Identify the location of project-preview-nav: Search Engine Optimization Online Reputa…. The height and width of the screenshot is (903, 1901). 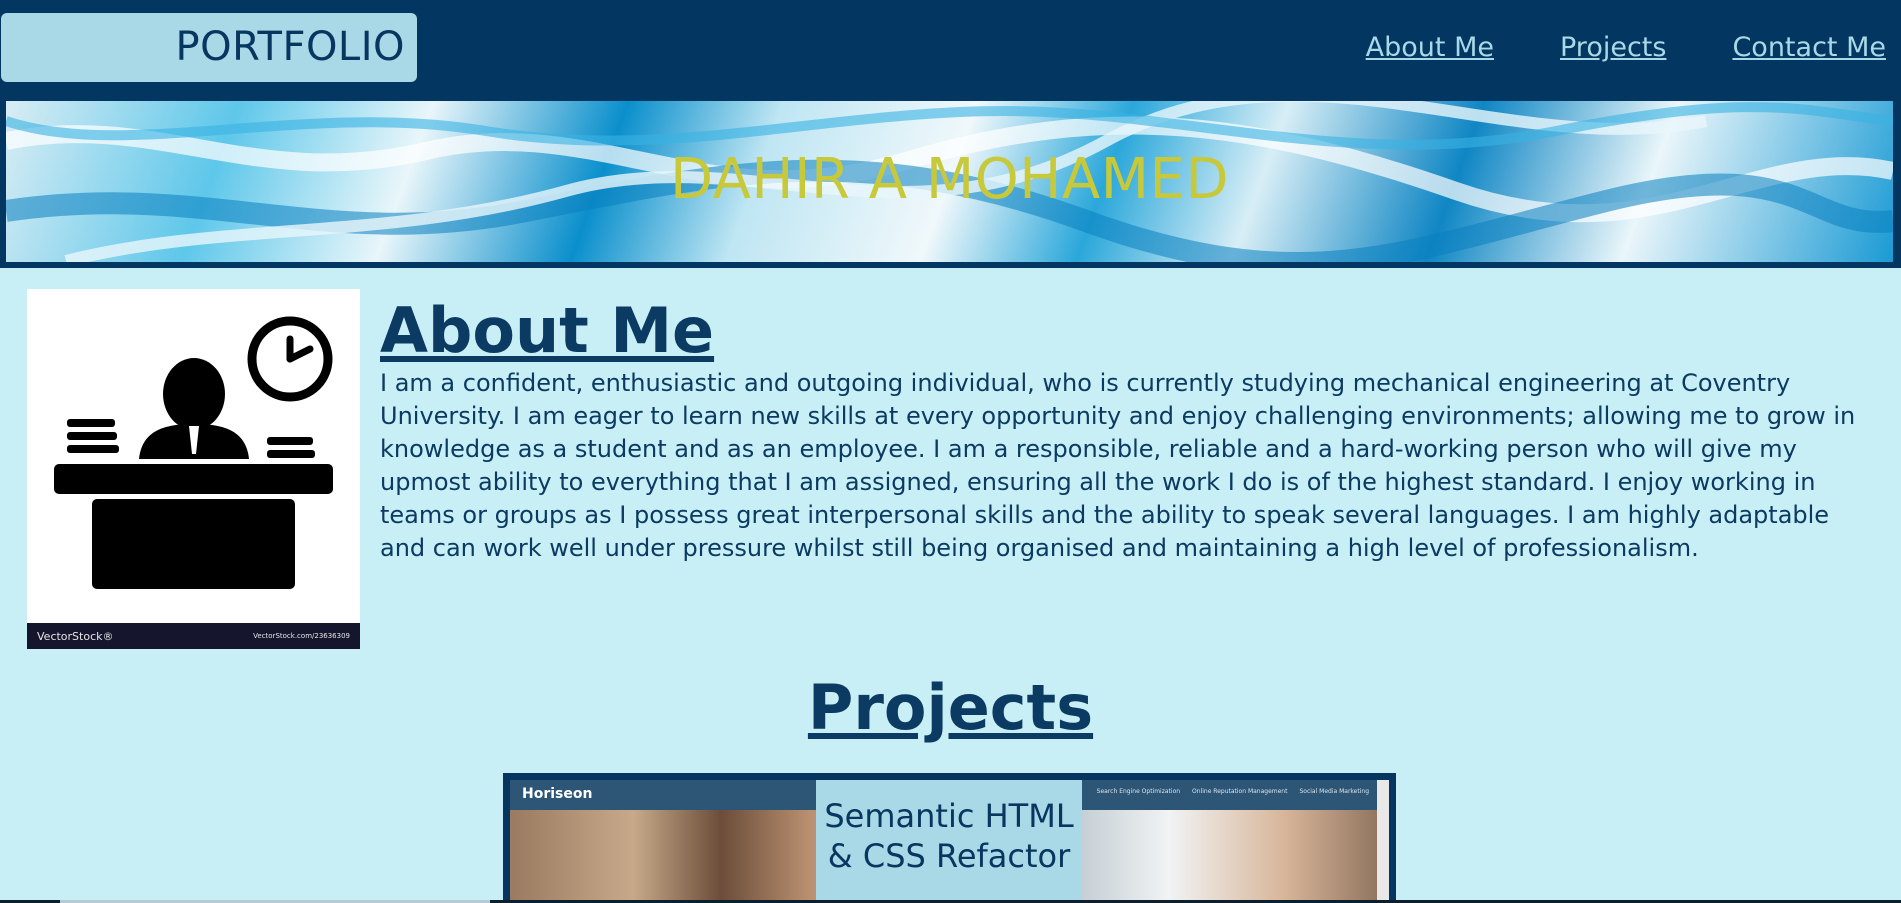
(1233, 791).